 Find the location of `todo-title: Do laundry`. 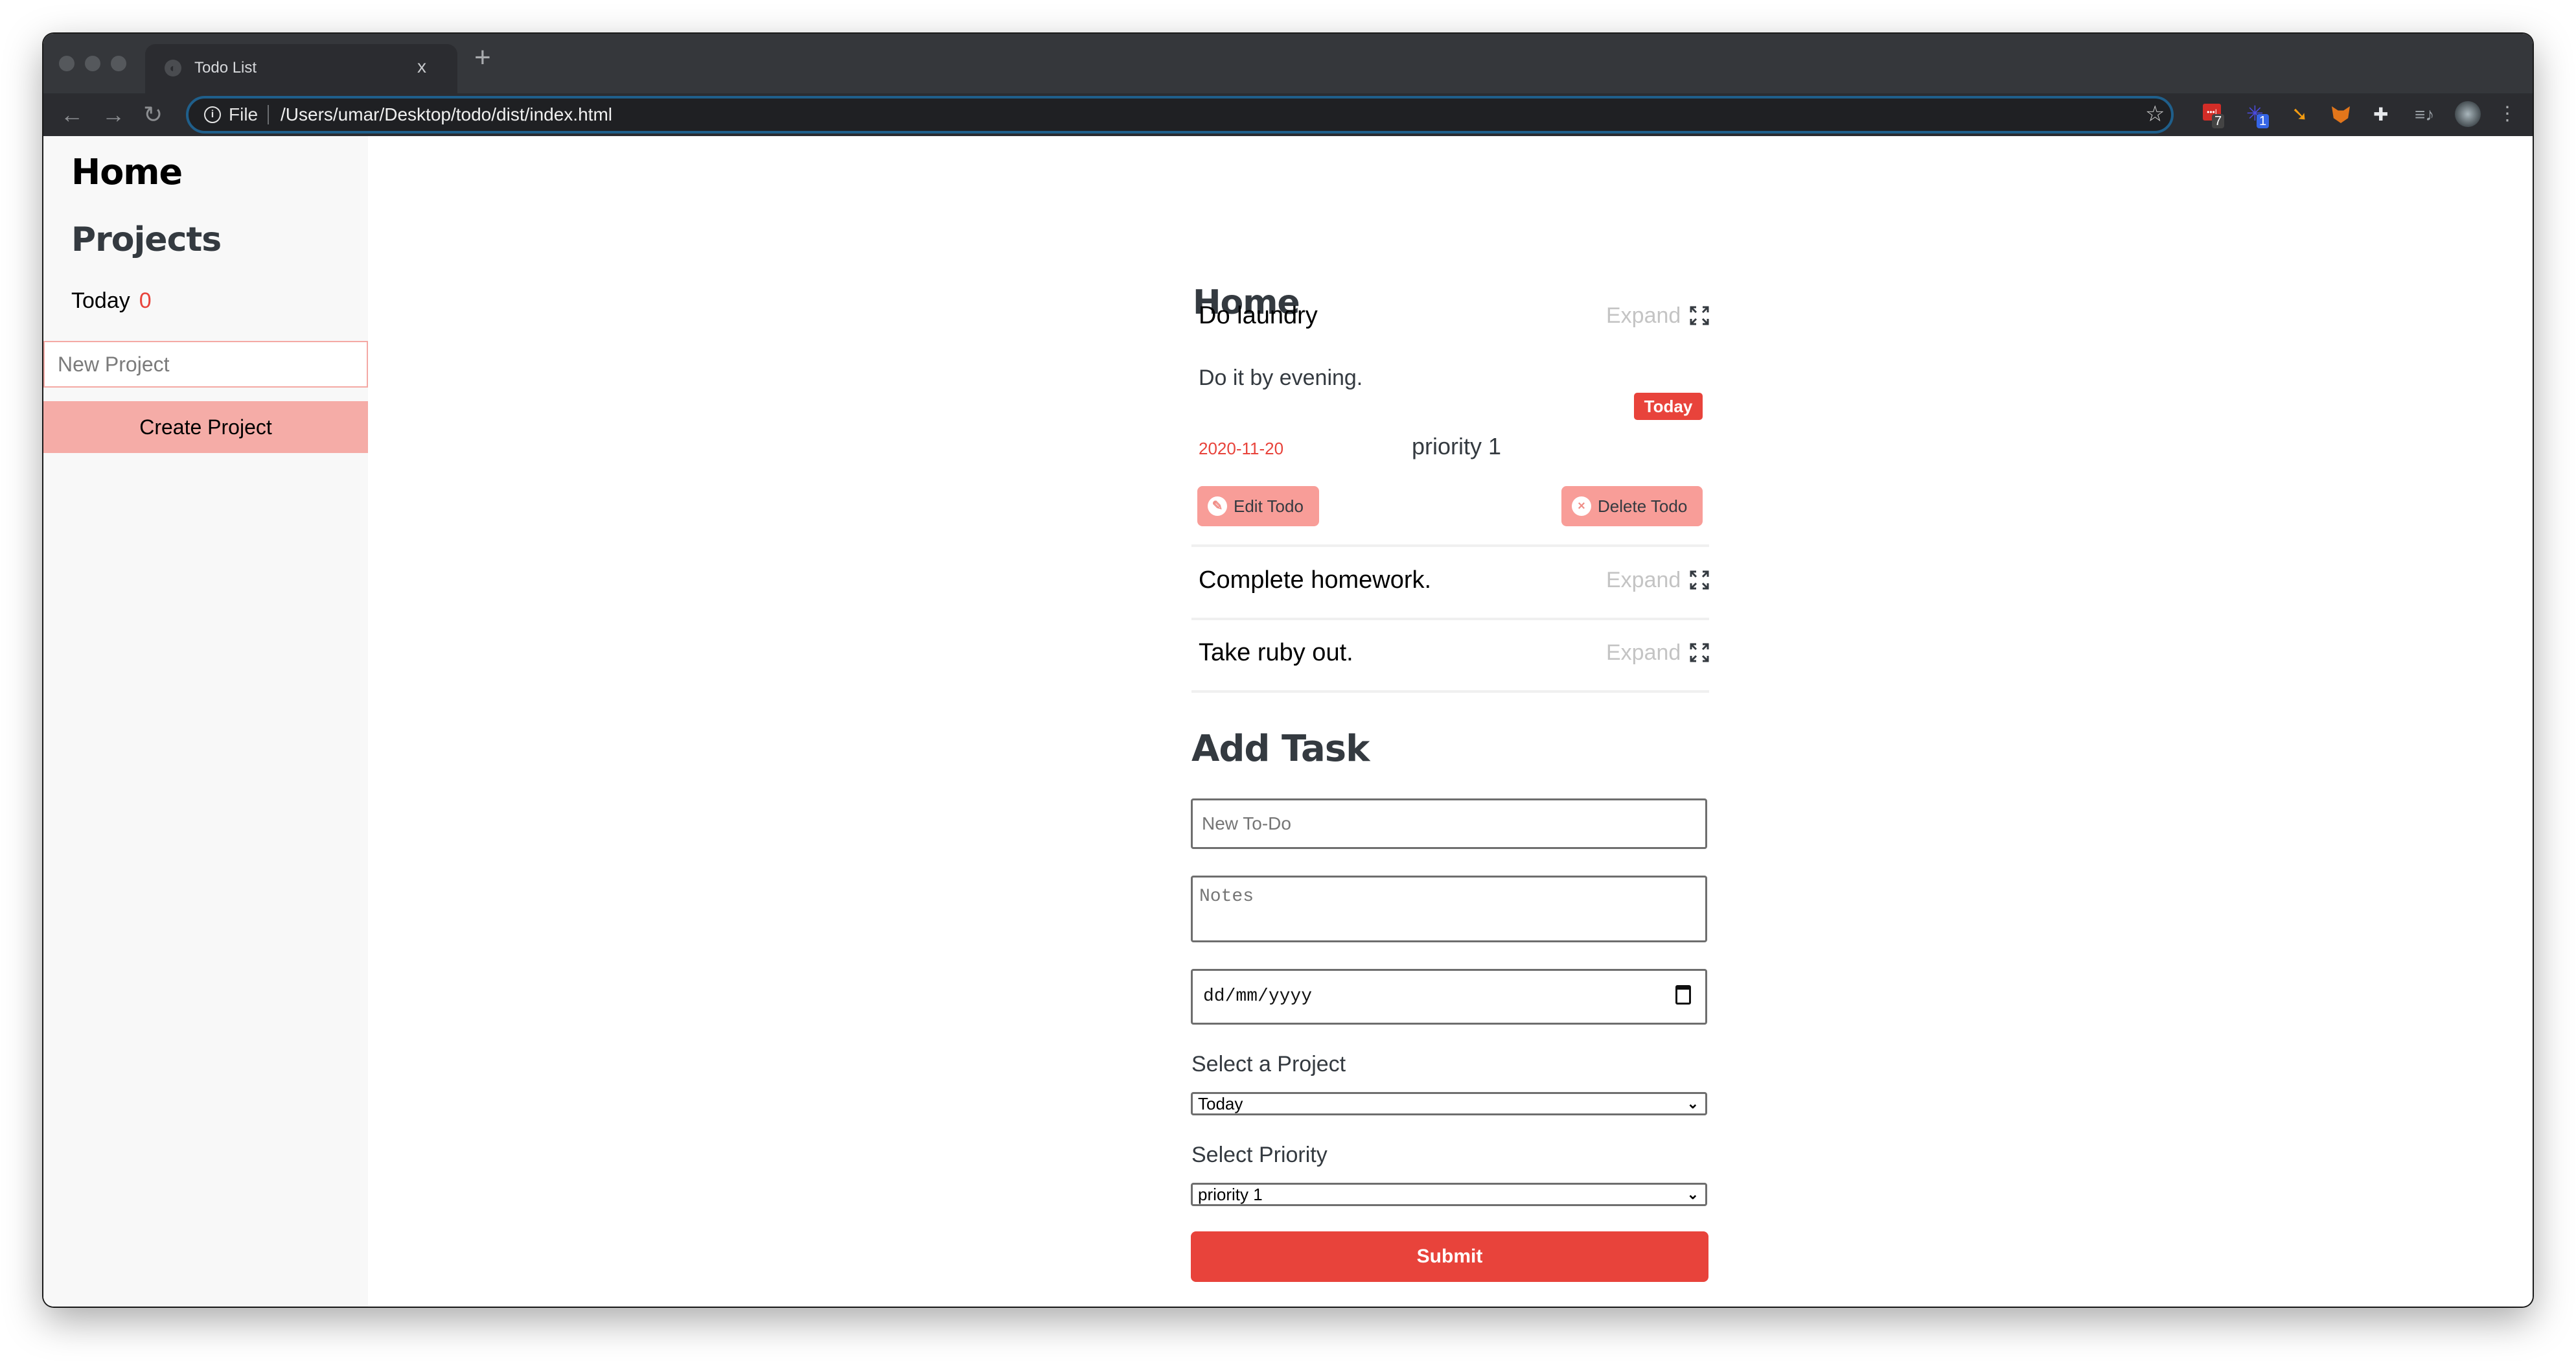

todo-title: Do laundry is located at coordinates (1258, 315).